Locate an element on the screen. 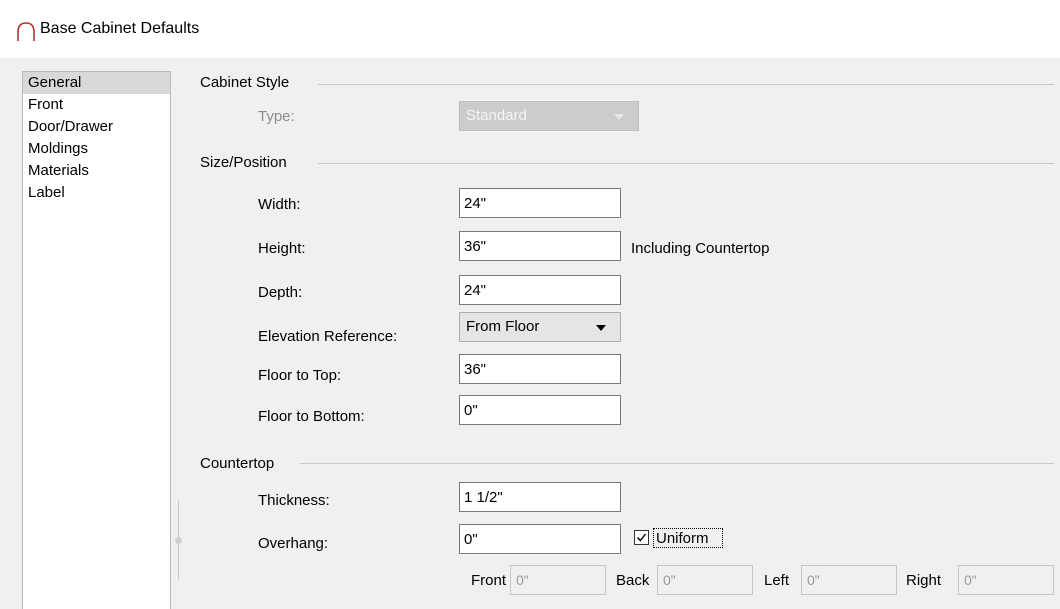  type-select: Standard is located at coordinates (549, 116).